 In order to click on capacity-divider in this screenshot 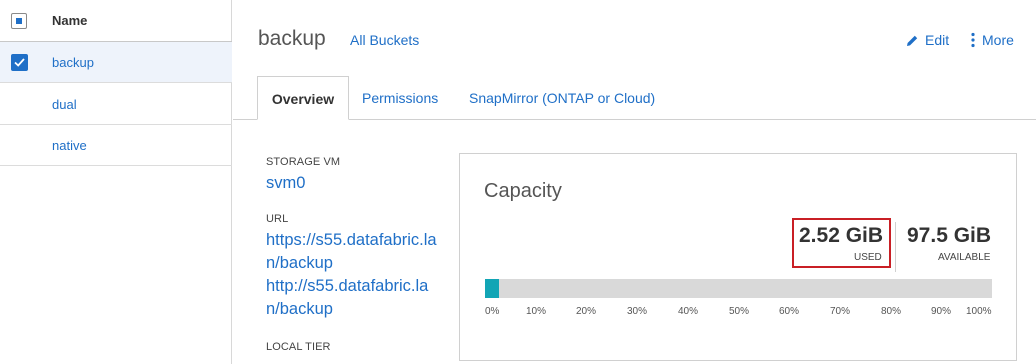, I will do `click(895, 247)`.